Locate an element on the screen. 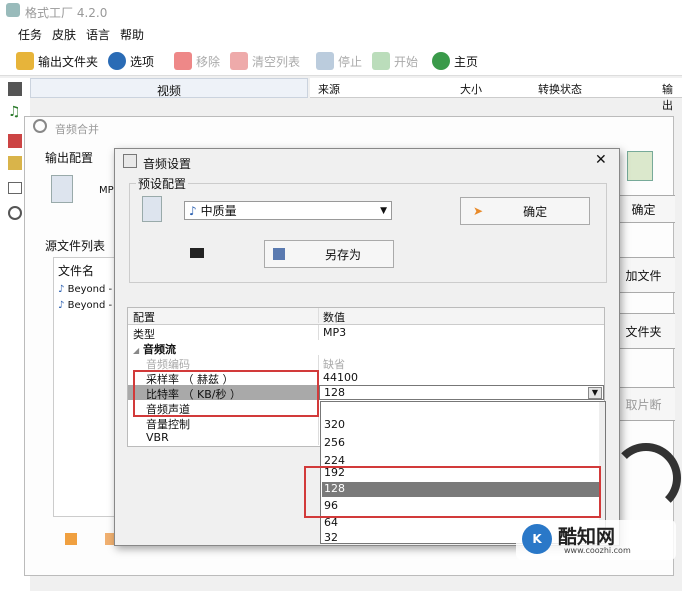  row-value: MP3 is located at coordinates (335, 332).